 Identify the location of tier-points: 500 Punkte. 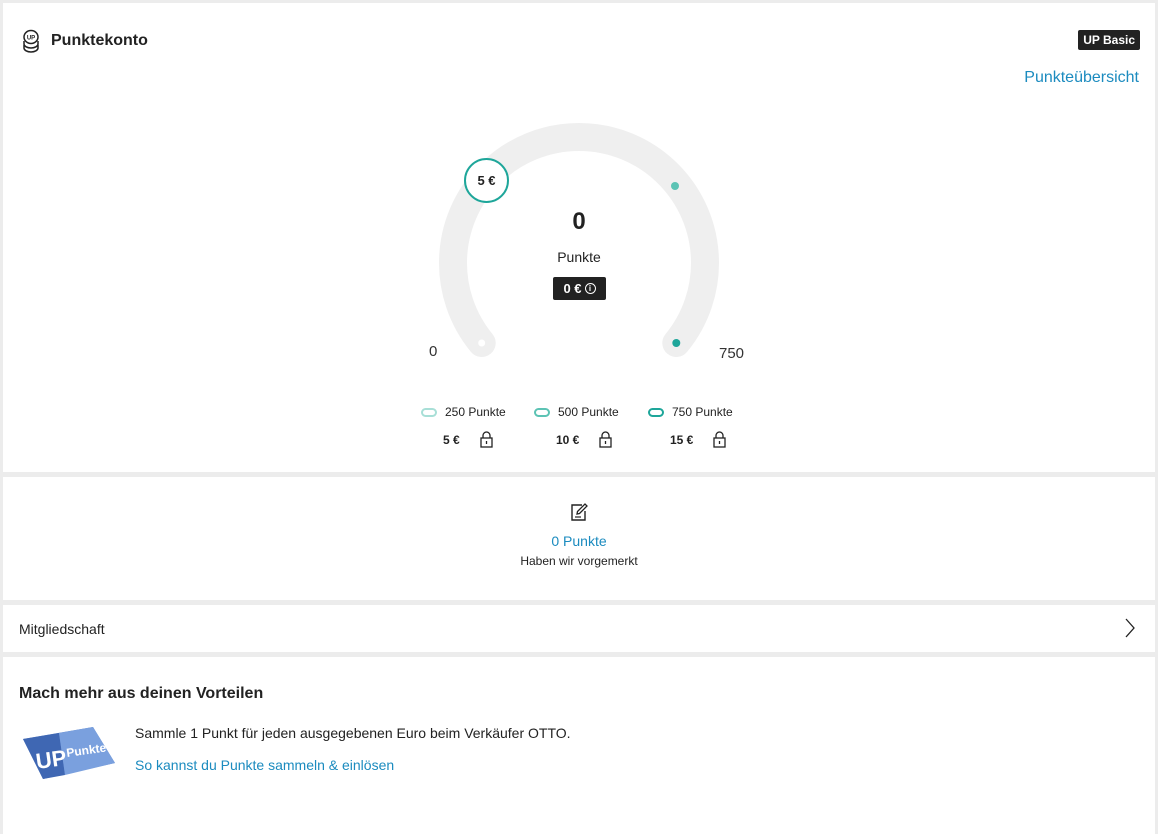
(588, 412).